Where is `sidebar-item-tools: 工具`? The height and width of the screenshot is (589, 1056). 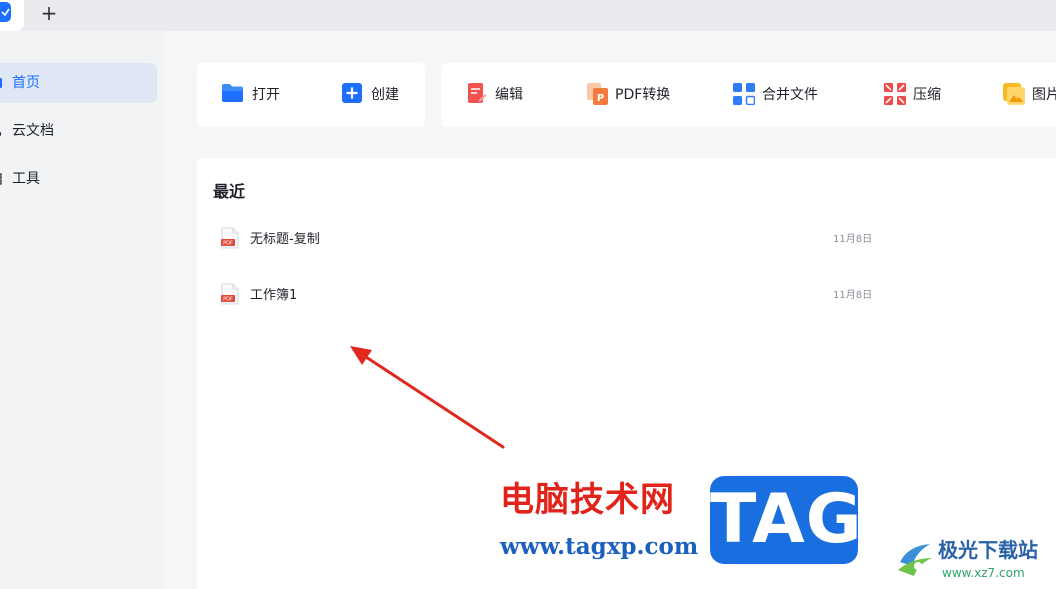 sidebar-item-tools: 工具 is located at coordinates (78, 179).